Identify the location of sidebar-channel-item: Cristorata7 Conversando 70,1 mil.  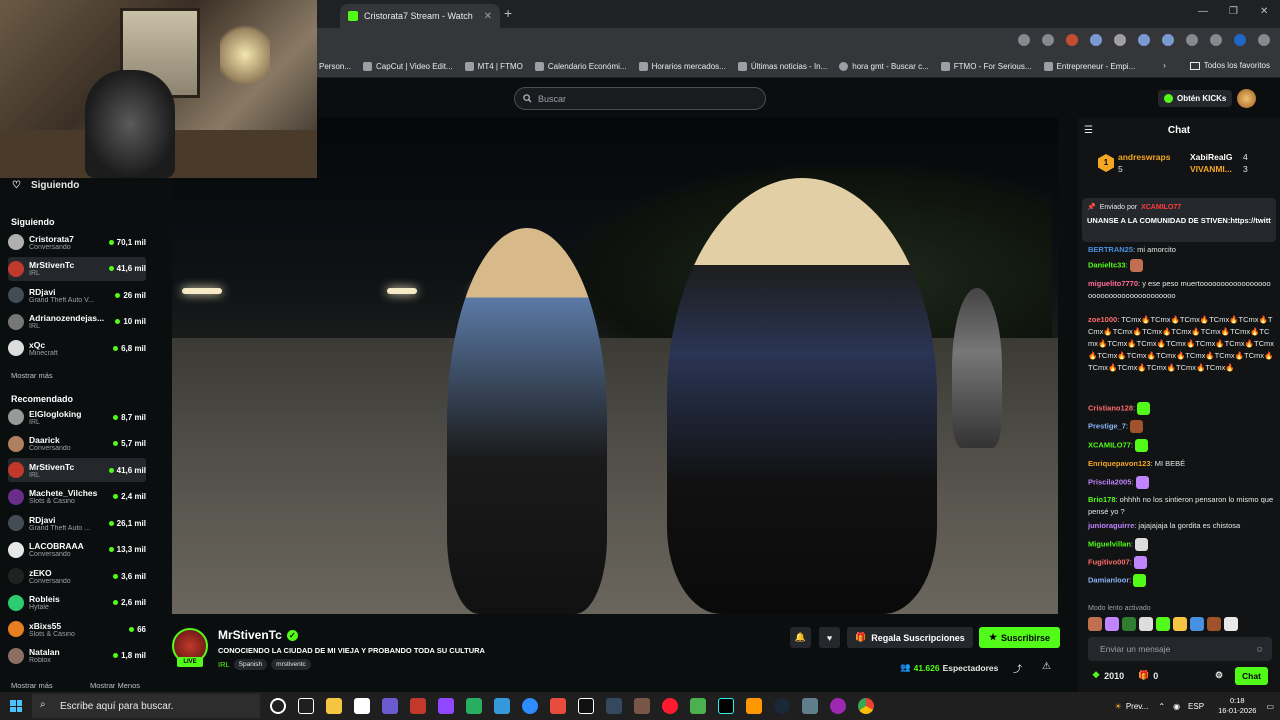
(77, 242).